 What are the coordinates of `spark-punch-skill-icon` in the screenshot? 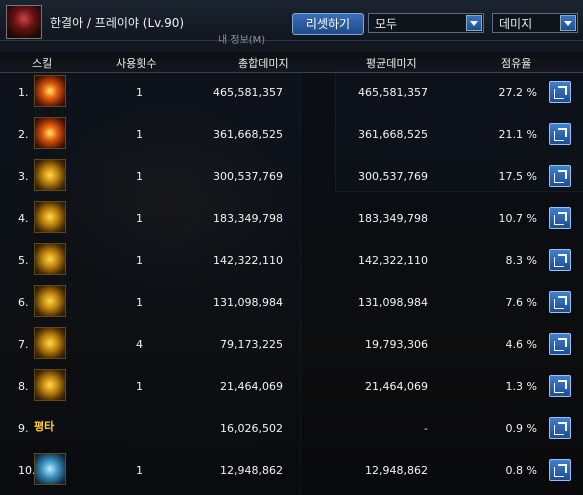 It's located at (50, 385).